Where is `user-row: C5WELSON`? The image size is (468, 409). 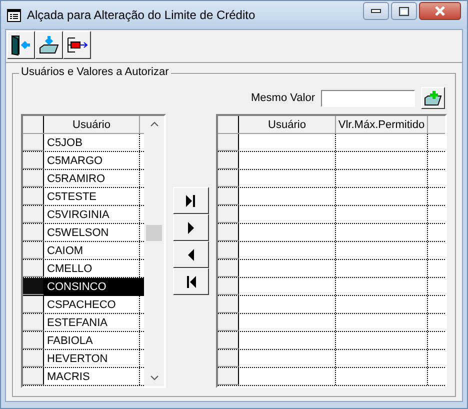
user-row: C5WELSON is located at coordinates (83, 233).